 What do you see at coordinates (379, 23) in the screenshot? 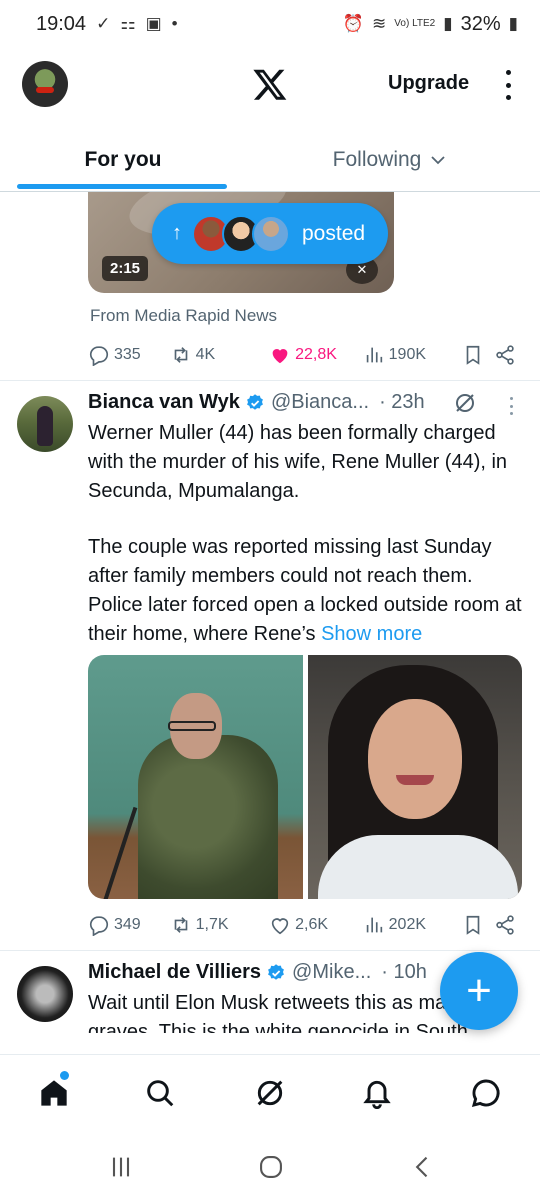
I see `wifi-icon: ≋` at bounding box center [379, 23].